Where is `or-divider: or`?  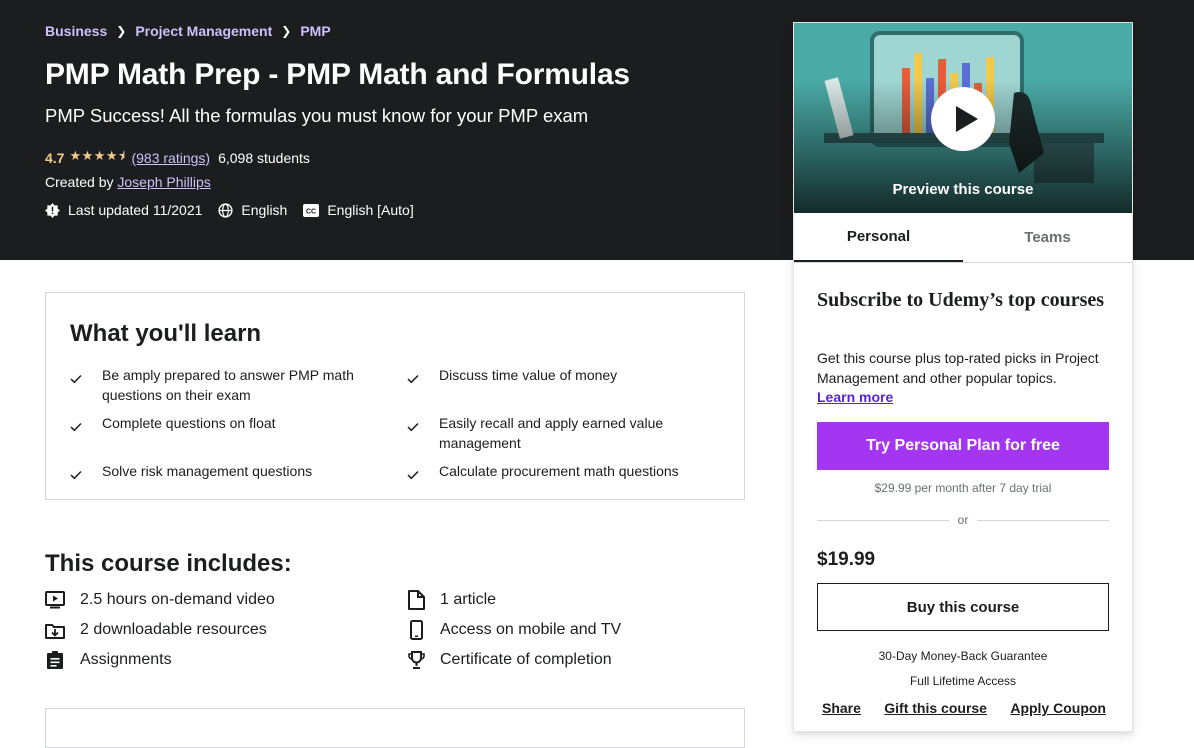 or-divider: or is located at coordinates (963, 520).